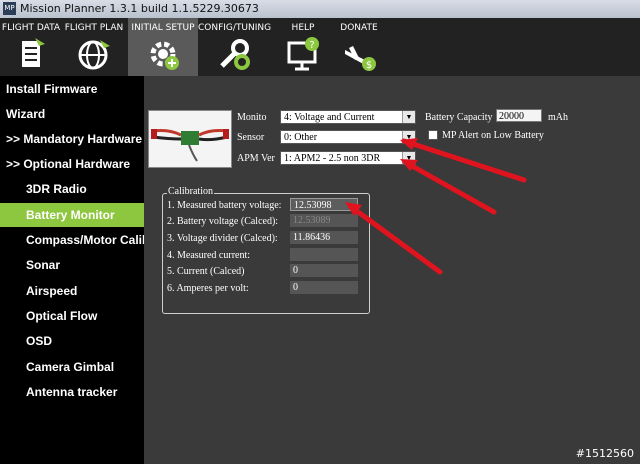  Describe the element at coordinates (604, 453) in the screenshot. I see `watermark-id: #1512560` at that location.